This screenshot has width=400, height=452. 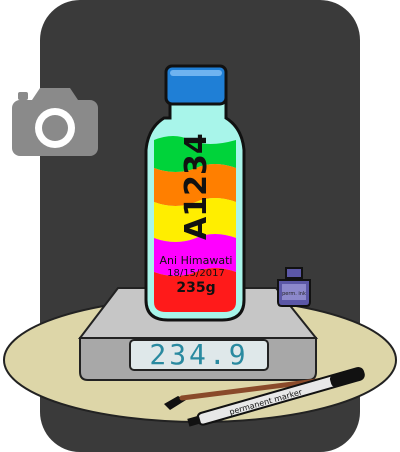 I want to click on ink-label: perm. ink, so click(x=294, y=294).